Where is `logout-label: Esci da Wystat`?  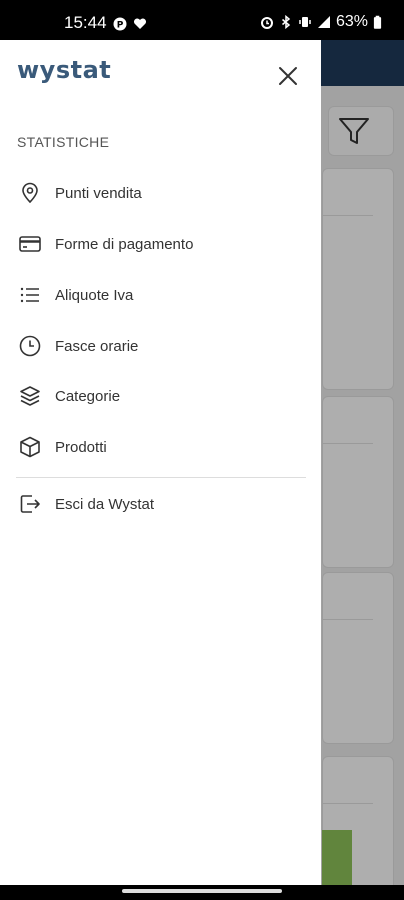 logout-label: Esci da Wystat is located at coordinates (105, 504).